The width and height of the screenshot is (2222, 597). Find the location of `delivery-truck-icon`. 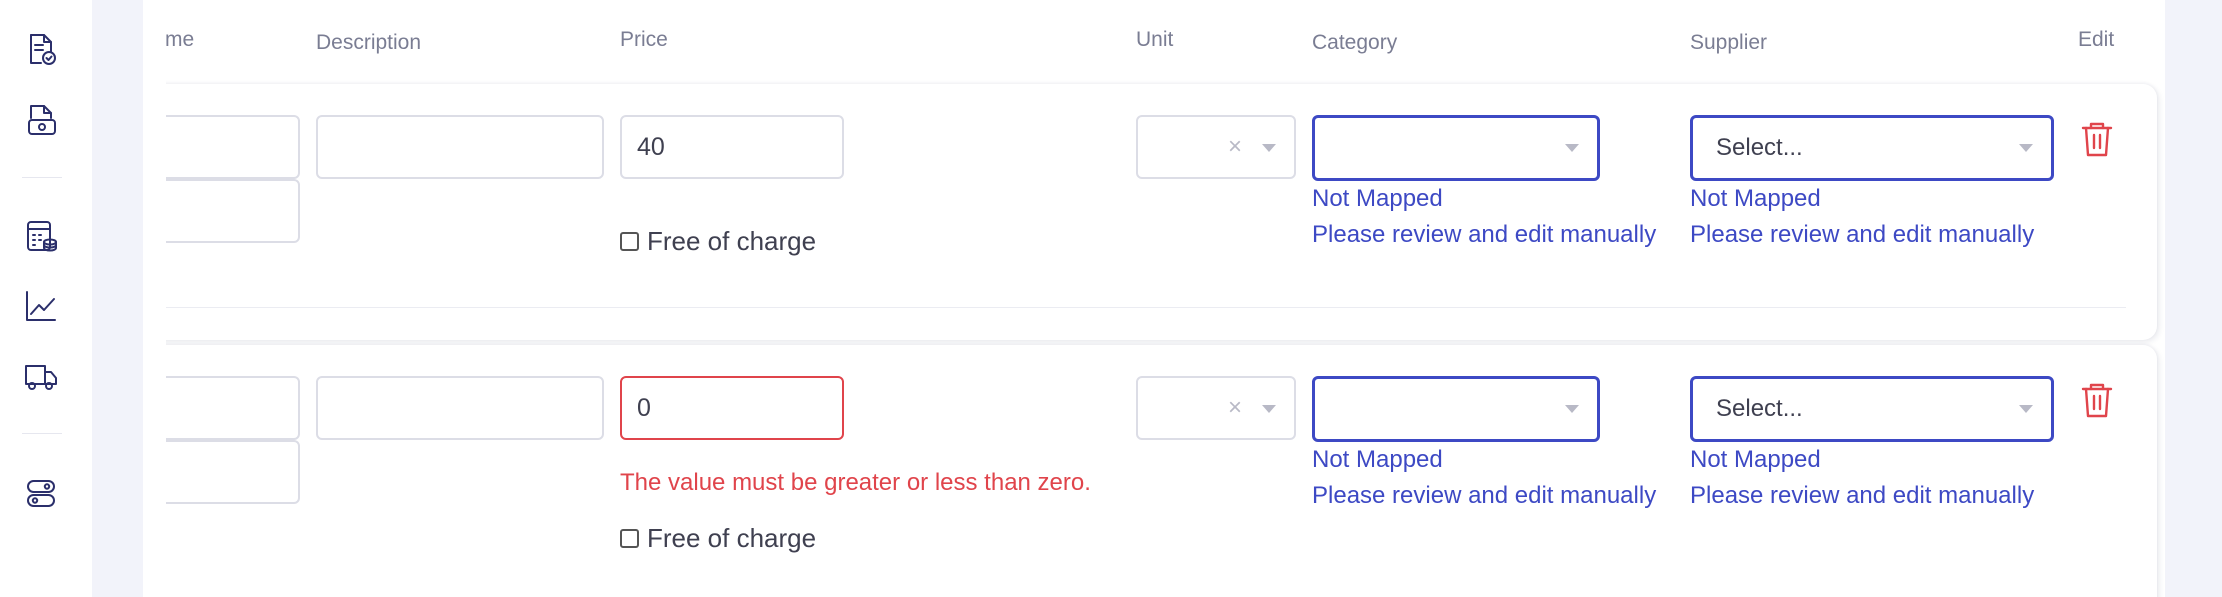

delivery-truck-icon is located at coordinates (41, 376).